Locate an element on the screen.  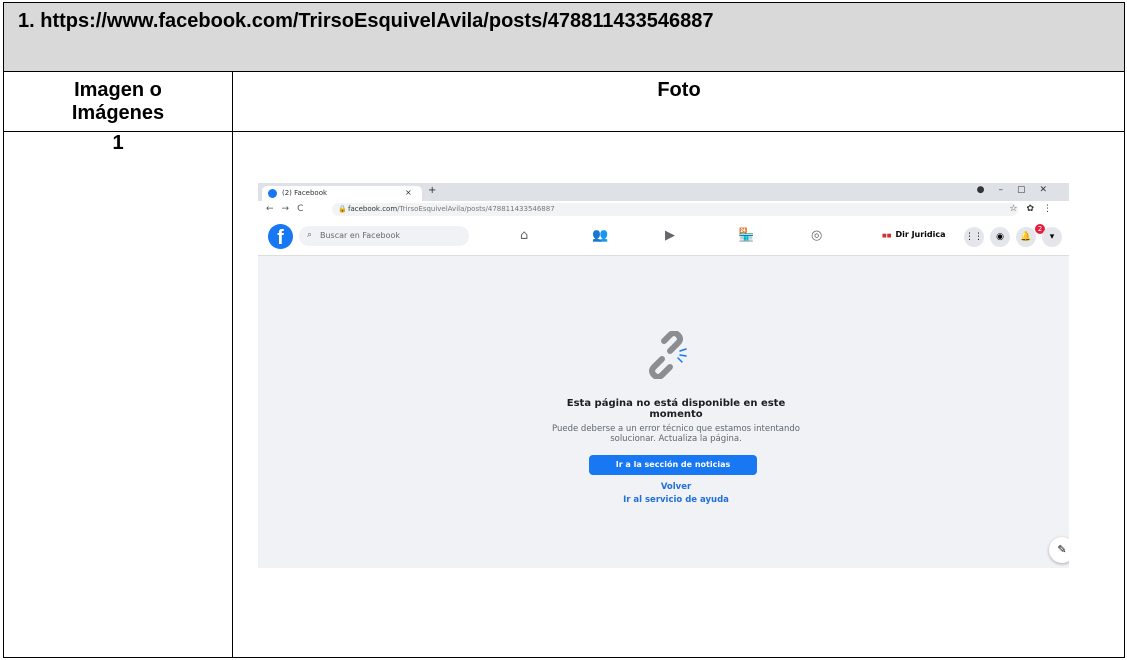
row-divider is located at coordinates (564, 71).